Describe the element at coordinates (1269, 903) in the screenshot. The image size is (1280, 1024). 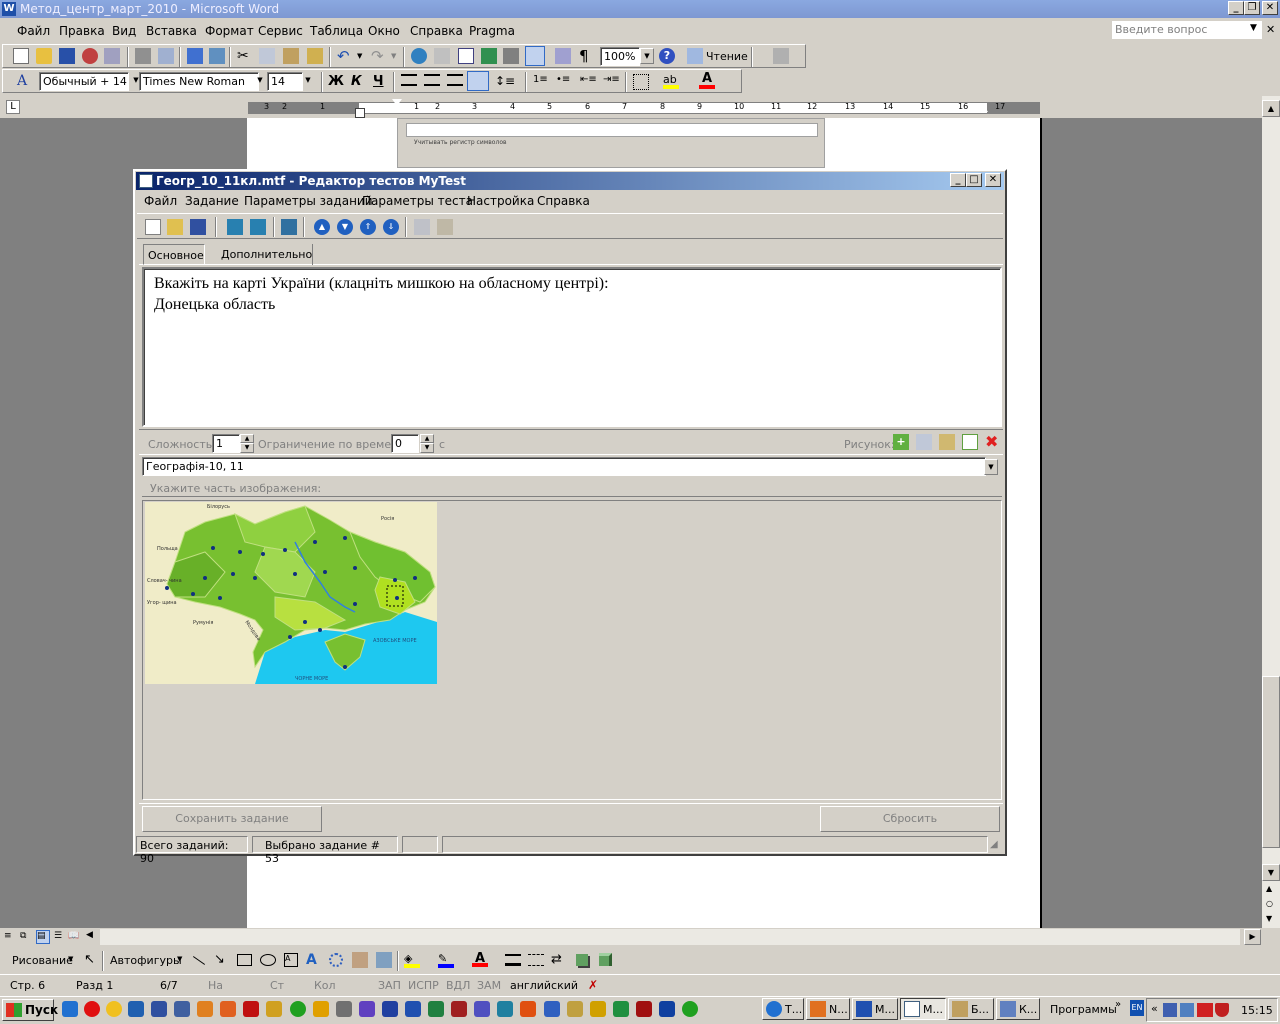
I see `browse-object-icon: ○` at that location.